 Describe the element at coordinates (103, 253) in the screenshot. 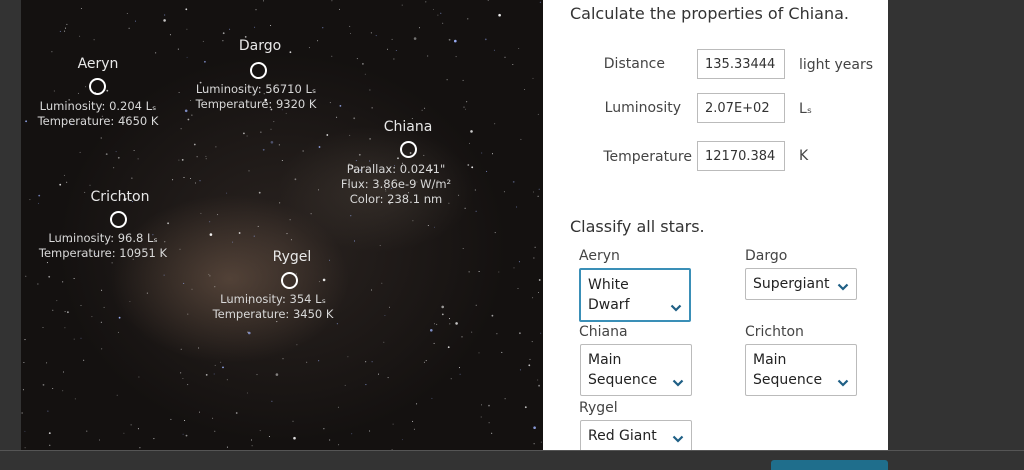

I see `star-temperature-crichton: Temperature: 10951 K` at that location.